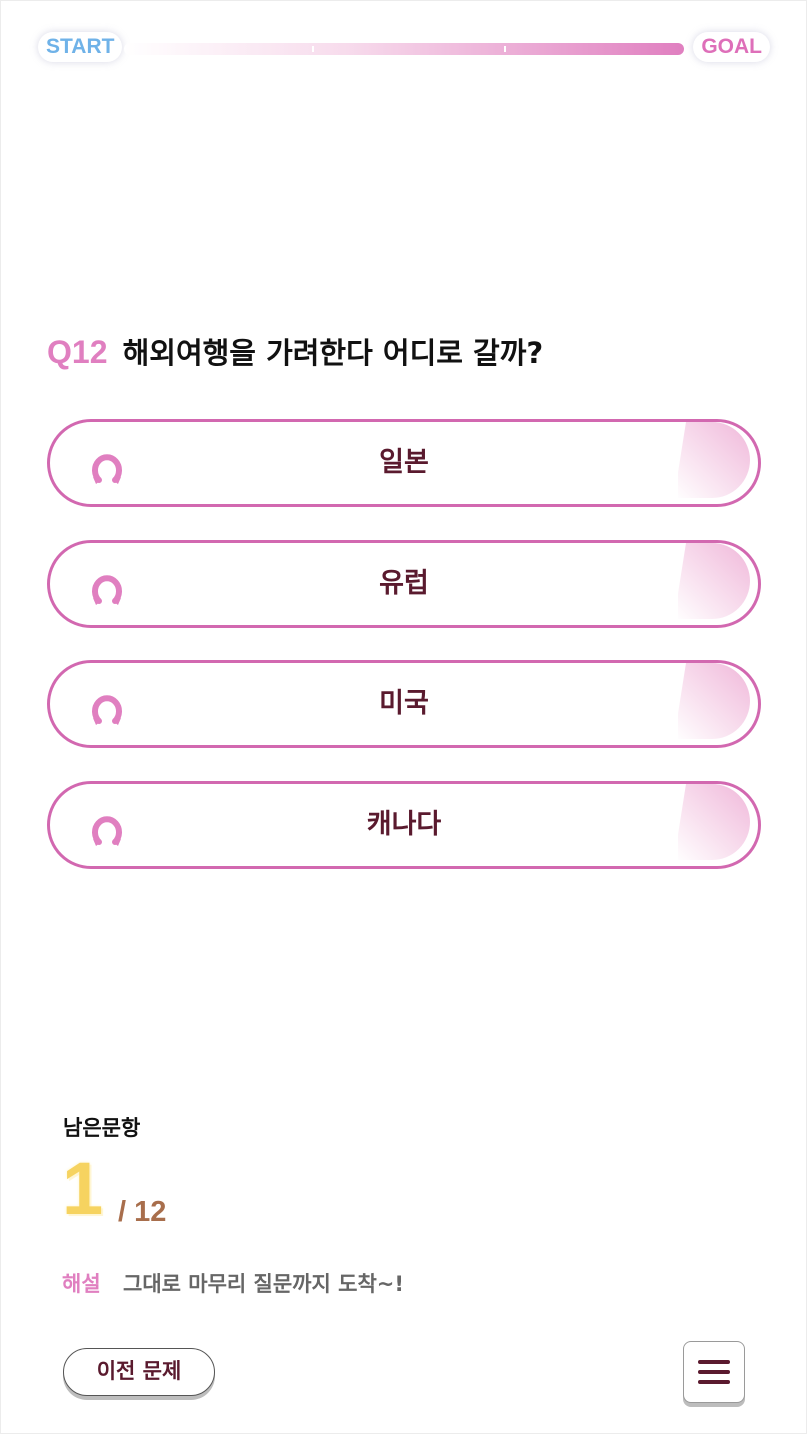  I want to click on answer-option-3: 미국, so click(404, 704).